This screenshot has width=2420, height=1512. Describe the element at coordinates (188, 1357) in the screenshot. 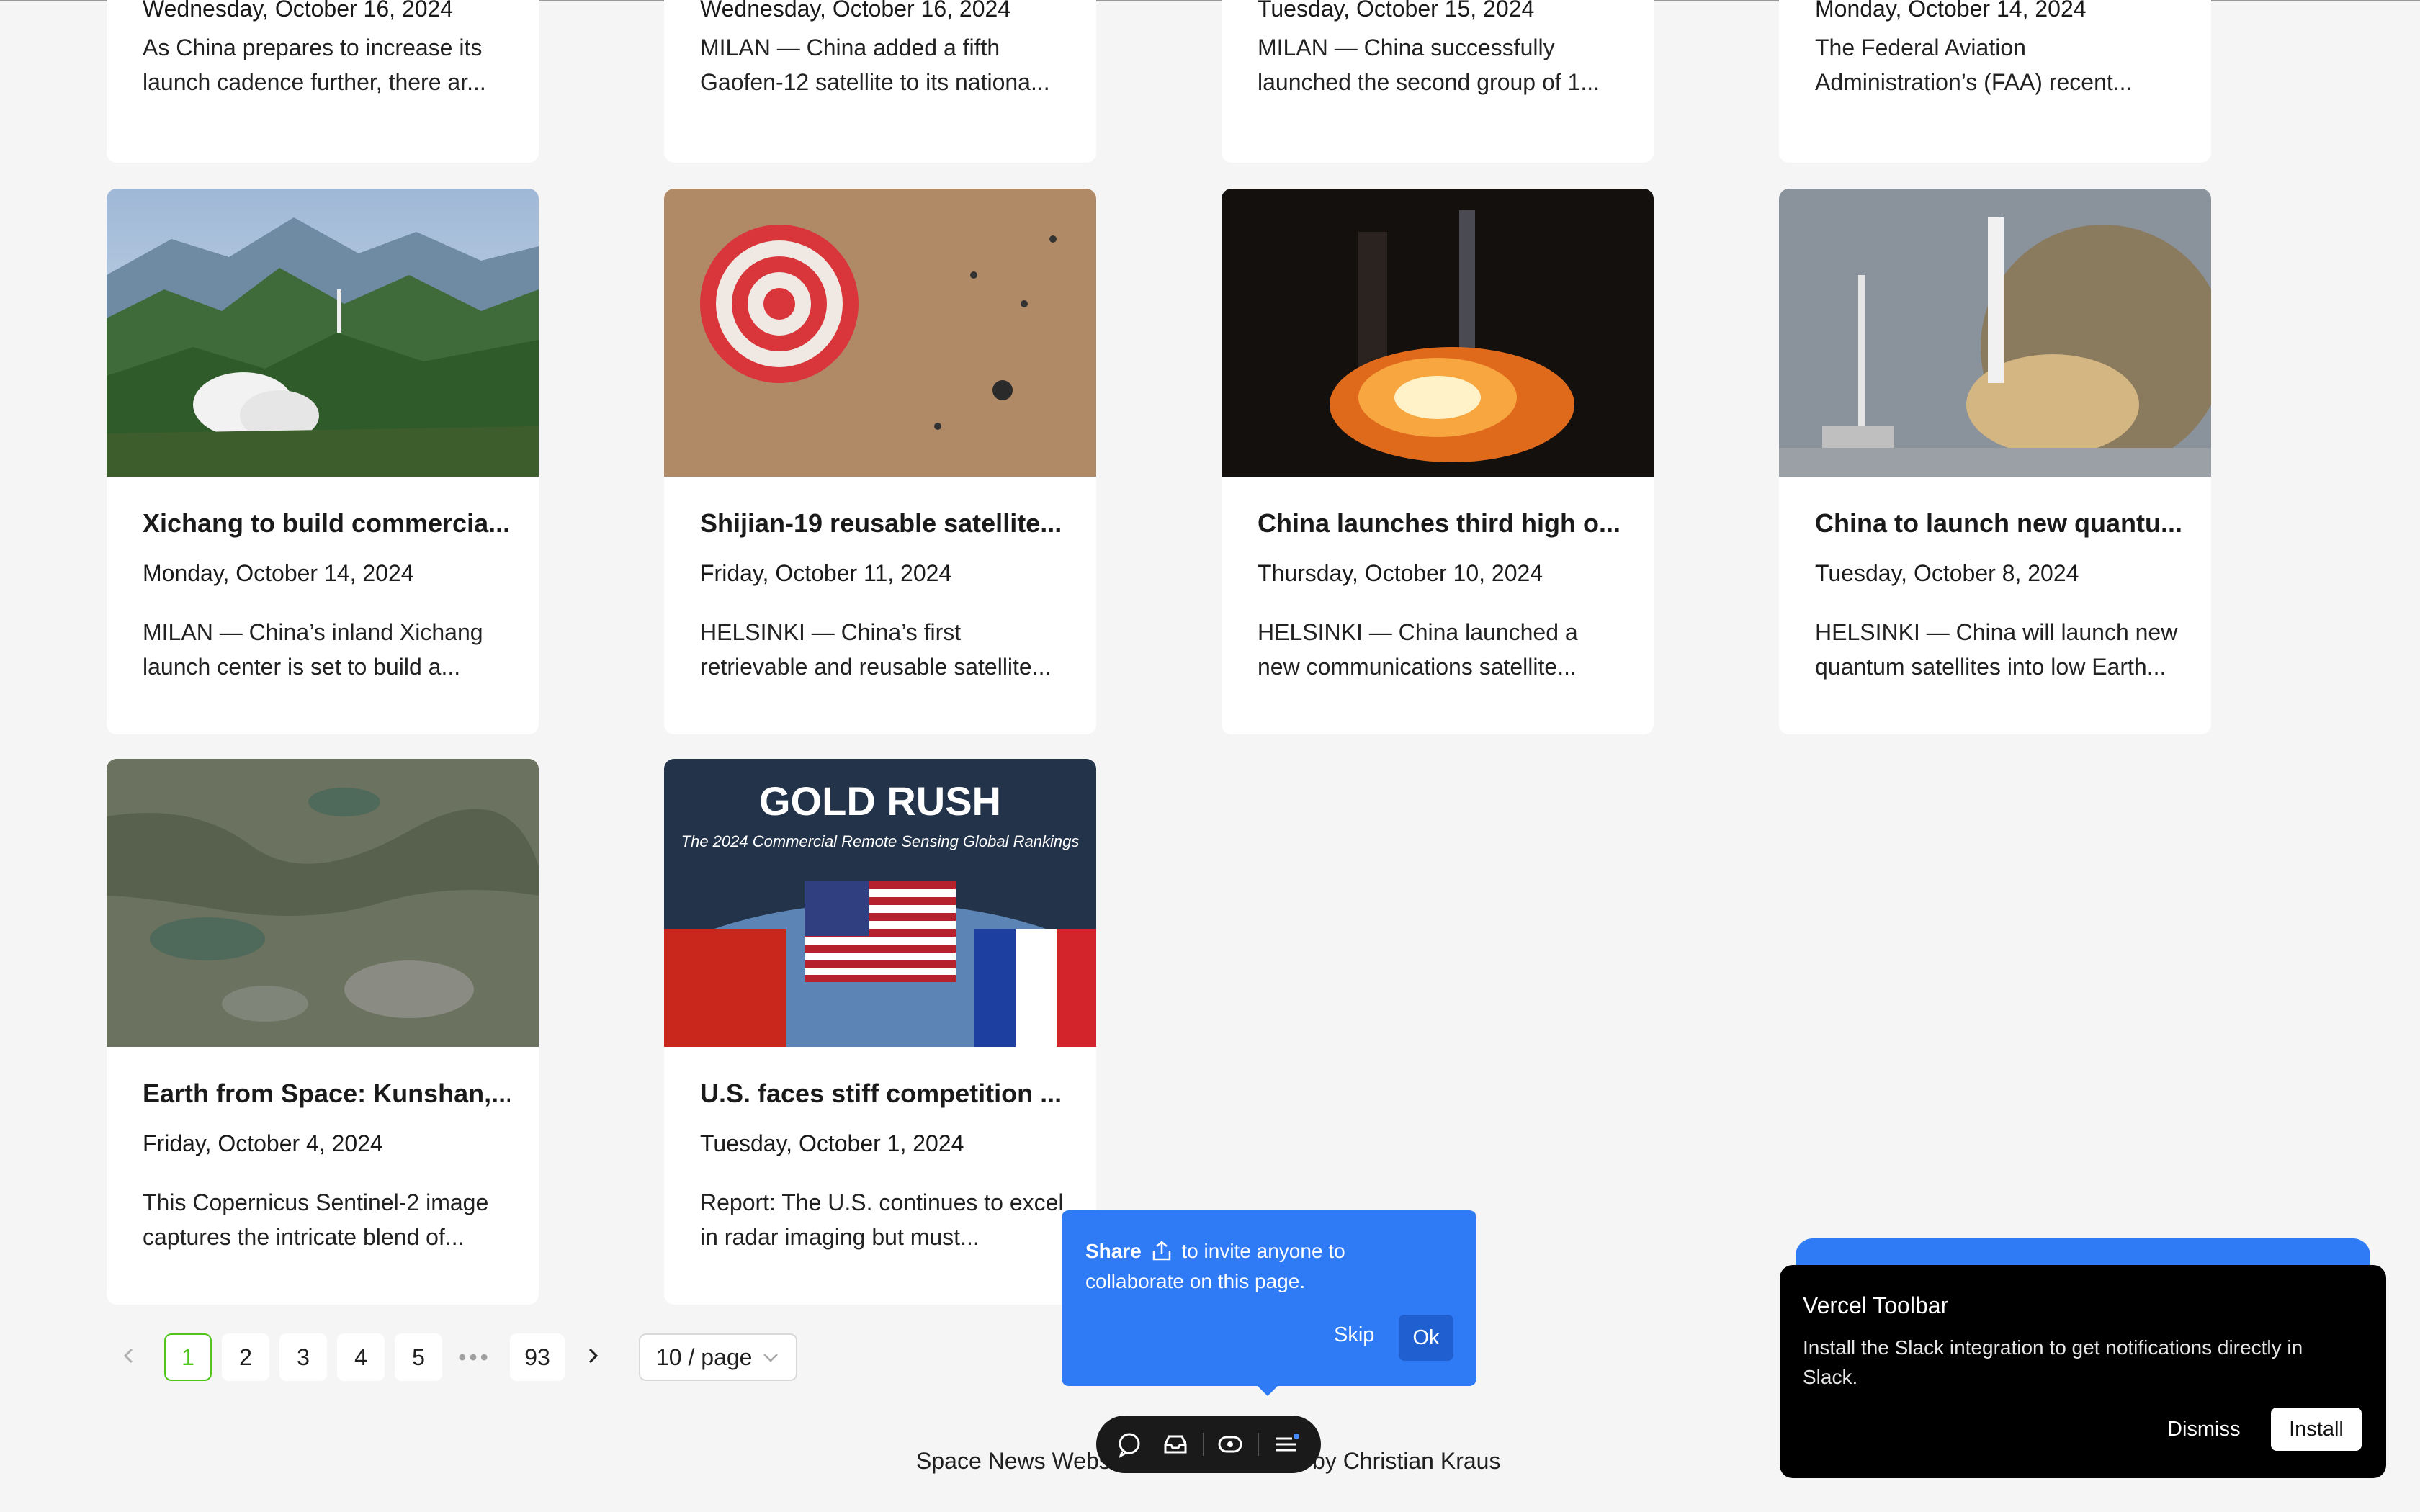

I see `page-1-button: 1` at that location.